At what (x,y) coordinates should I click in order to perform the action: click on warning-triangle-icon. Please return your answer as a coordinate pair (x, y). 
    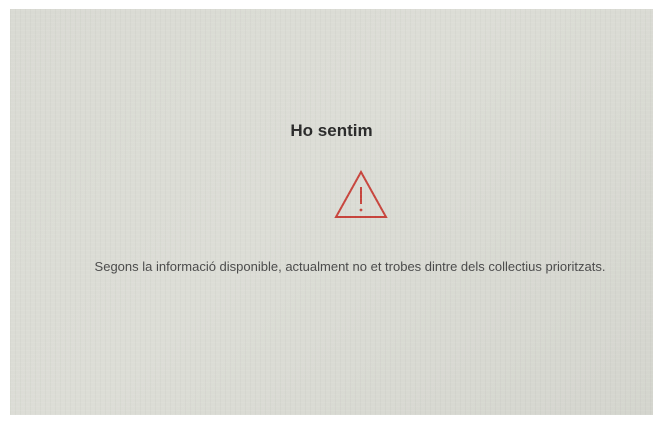
    Looking at the image, I should click on (361, 194).